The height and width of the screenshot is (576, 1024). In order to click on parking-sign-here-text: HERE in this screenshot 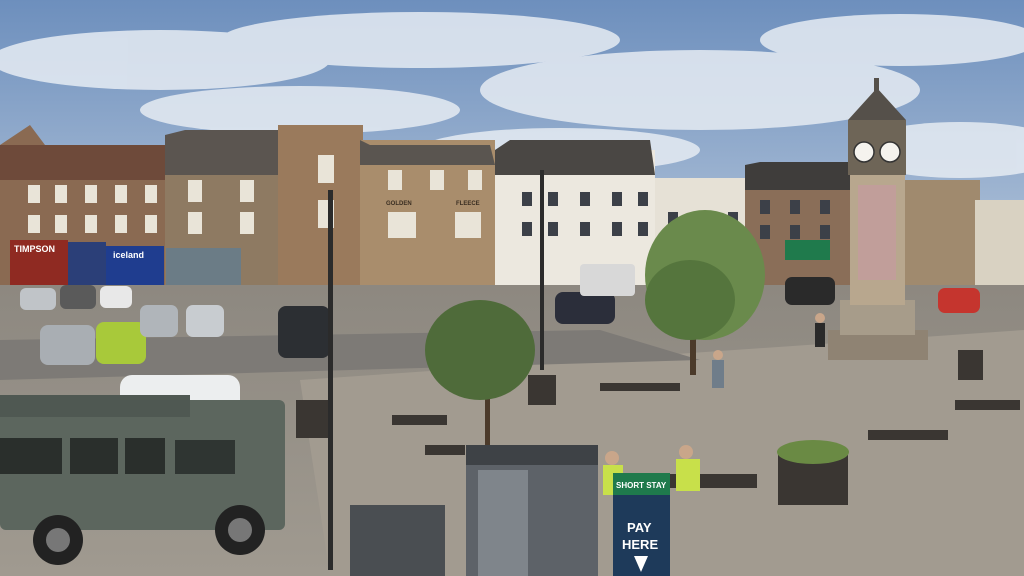, I will do `click(640, 544)`.